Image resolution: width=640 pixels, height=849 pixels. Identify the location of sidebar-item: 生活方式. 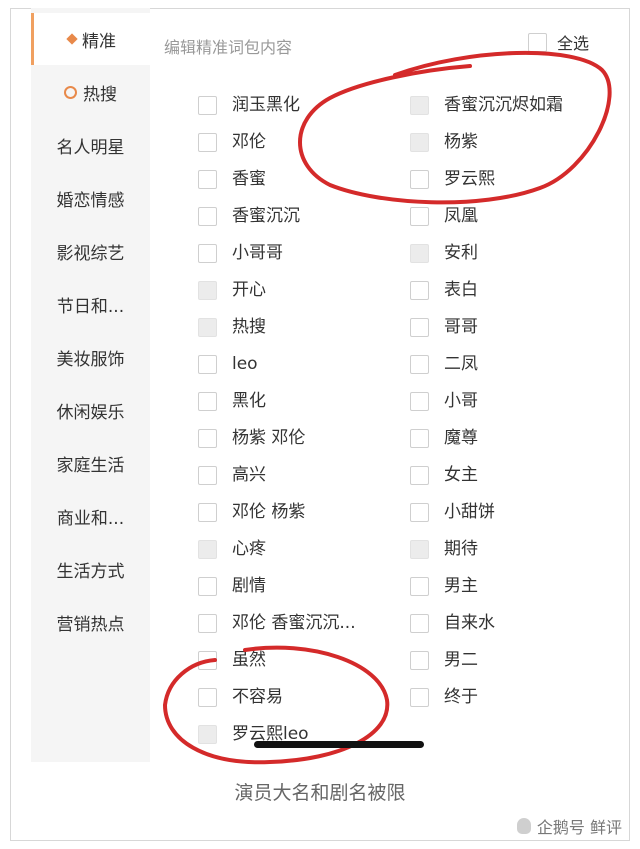
(90, 569).